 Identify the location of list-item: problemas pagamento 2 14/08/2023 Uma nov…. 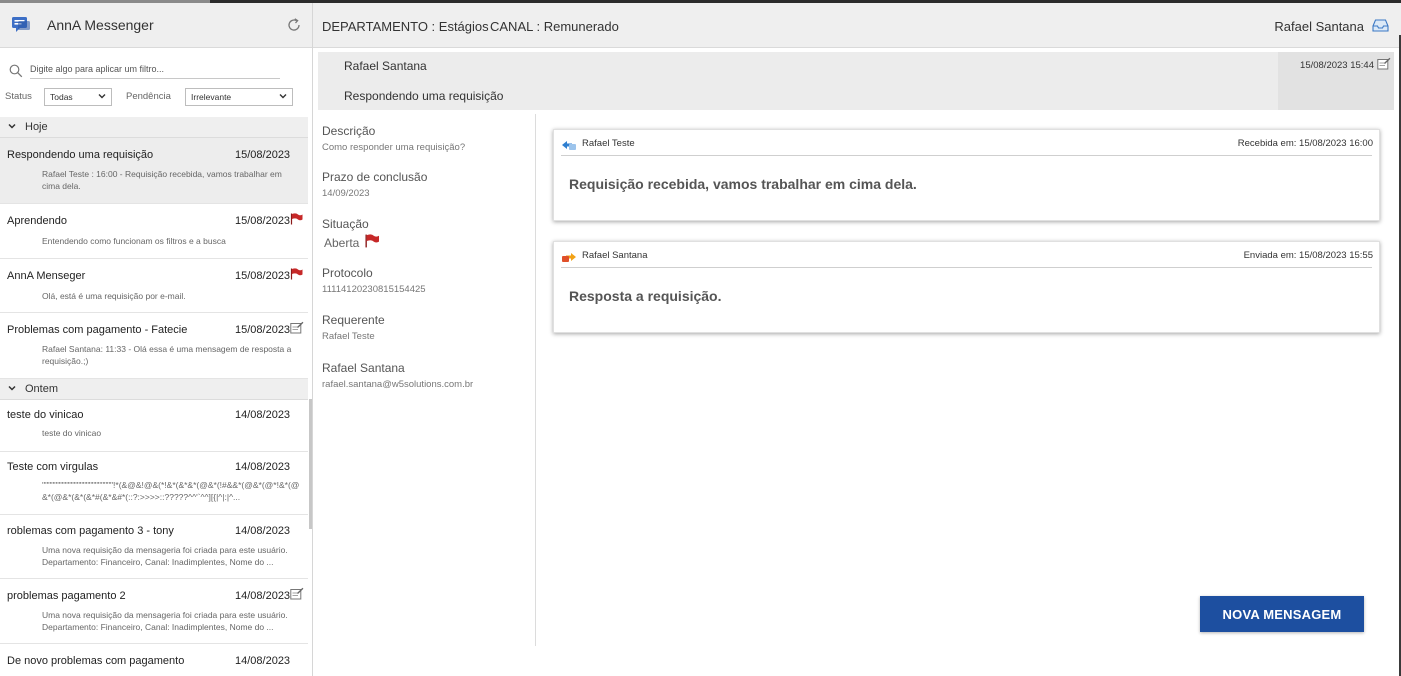
(154, 611).